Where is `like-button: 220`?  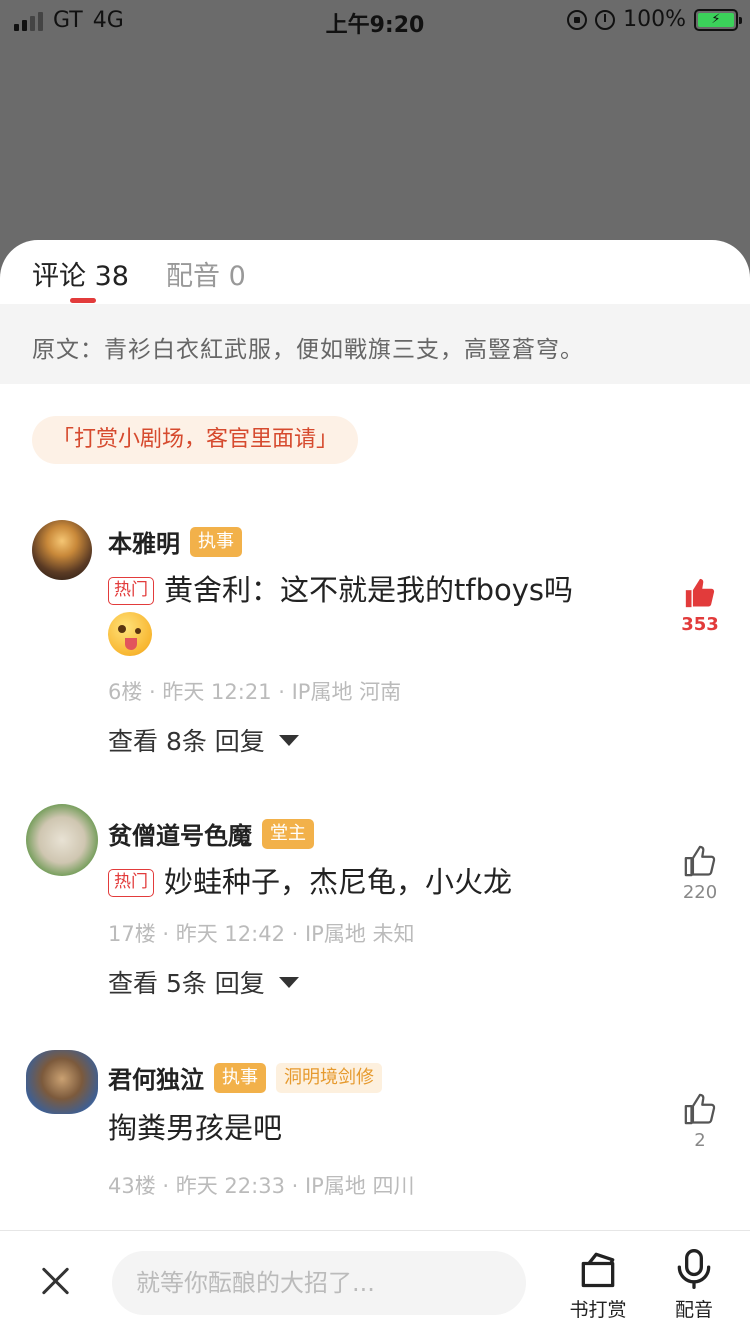 like-button: 220 is located at coordinates (700, 873).